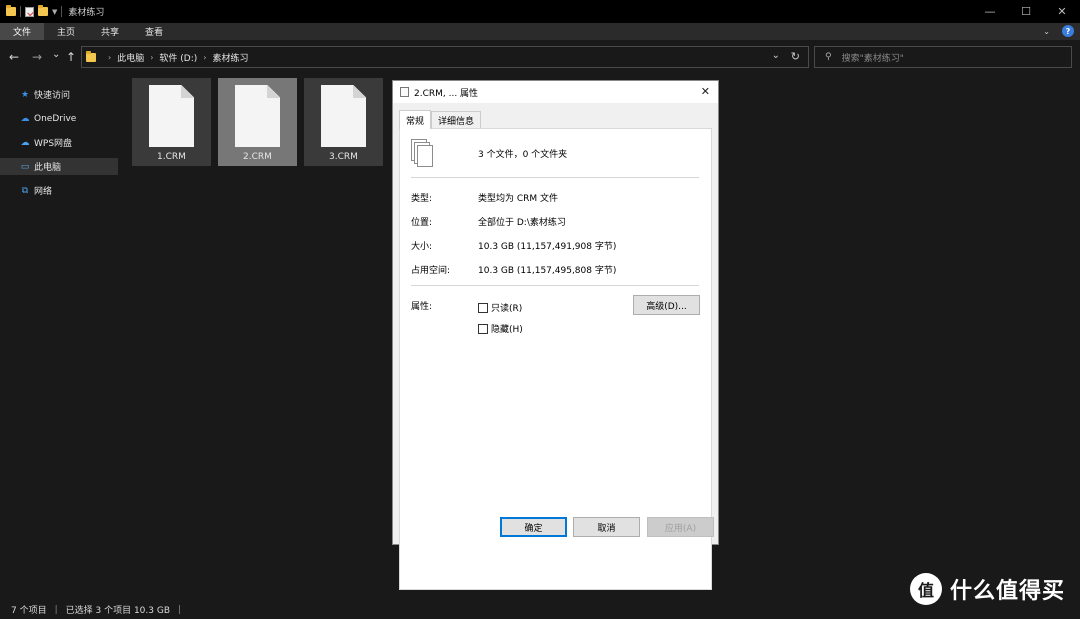  What do you see at coordinates (1068, 31) in the screenshot?
I see `help-icon: ?` at bounding box center [1068, 31].